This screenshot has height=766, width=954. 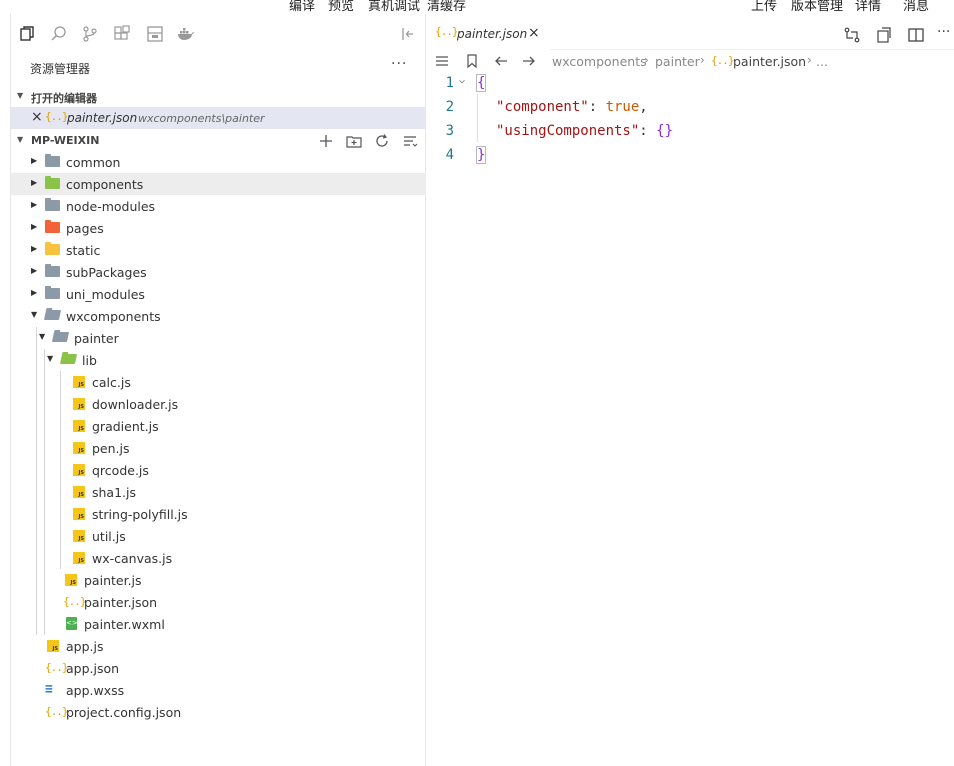 I want to click on menu-preview: 预览, so click(x=341, y=7).